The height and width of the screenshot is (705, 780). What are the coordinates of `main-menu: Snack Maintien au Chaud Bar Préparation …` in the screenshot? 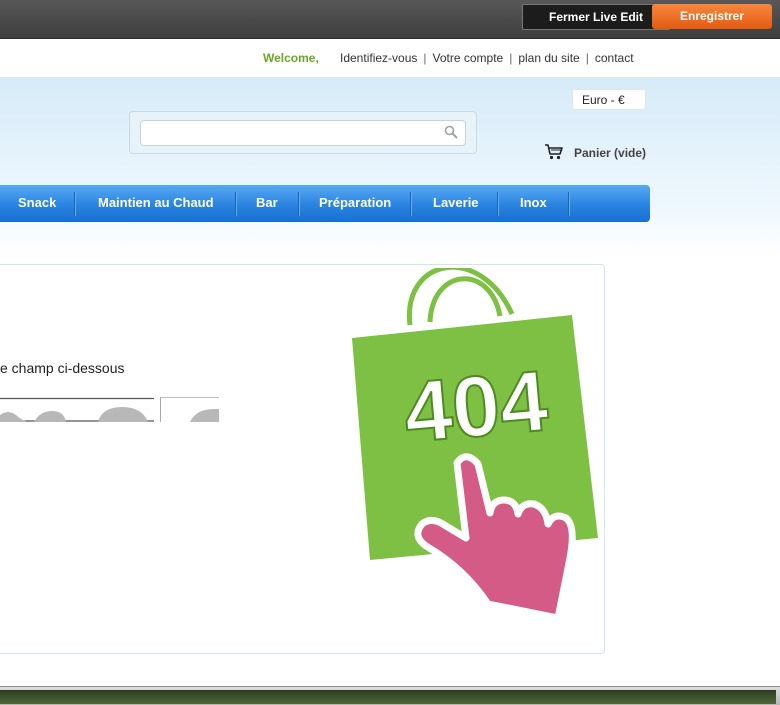 It's located at (325, 203).